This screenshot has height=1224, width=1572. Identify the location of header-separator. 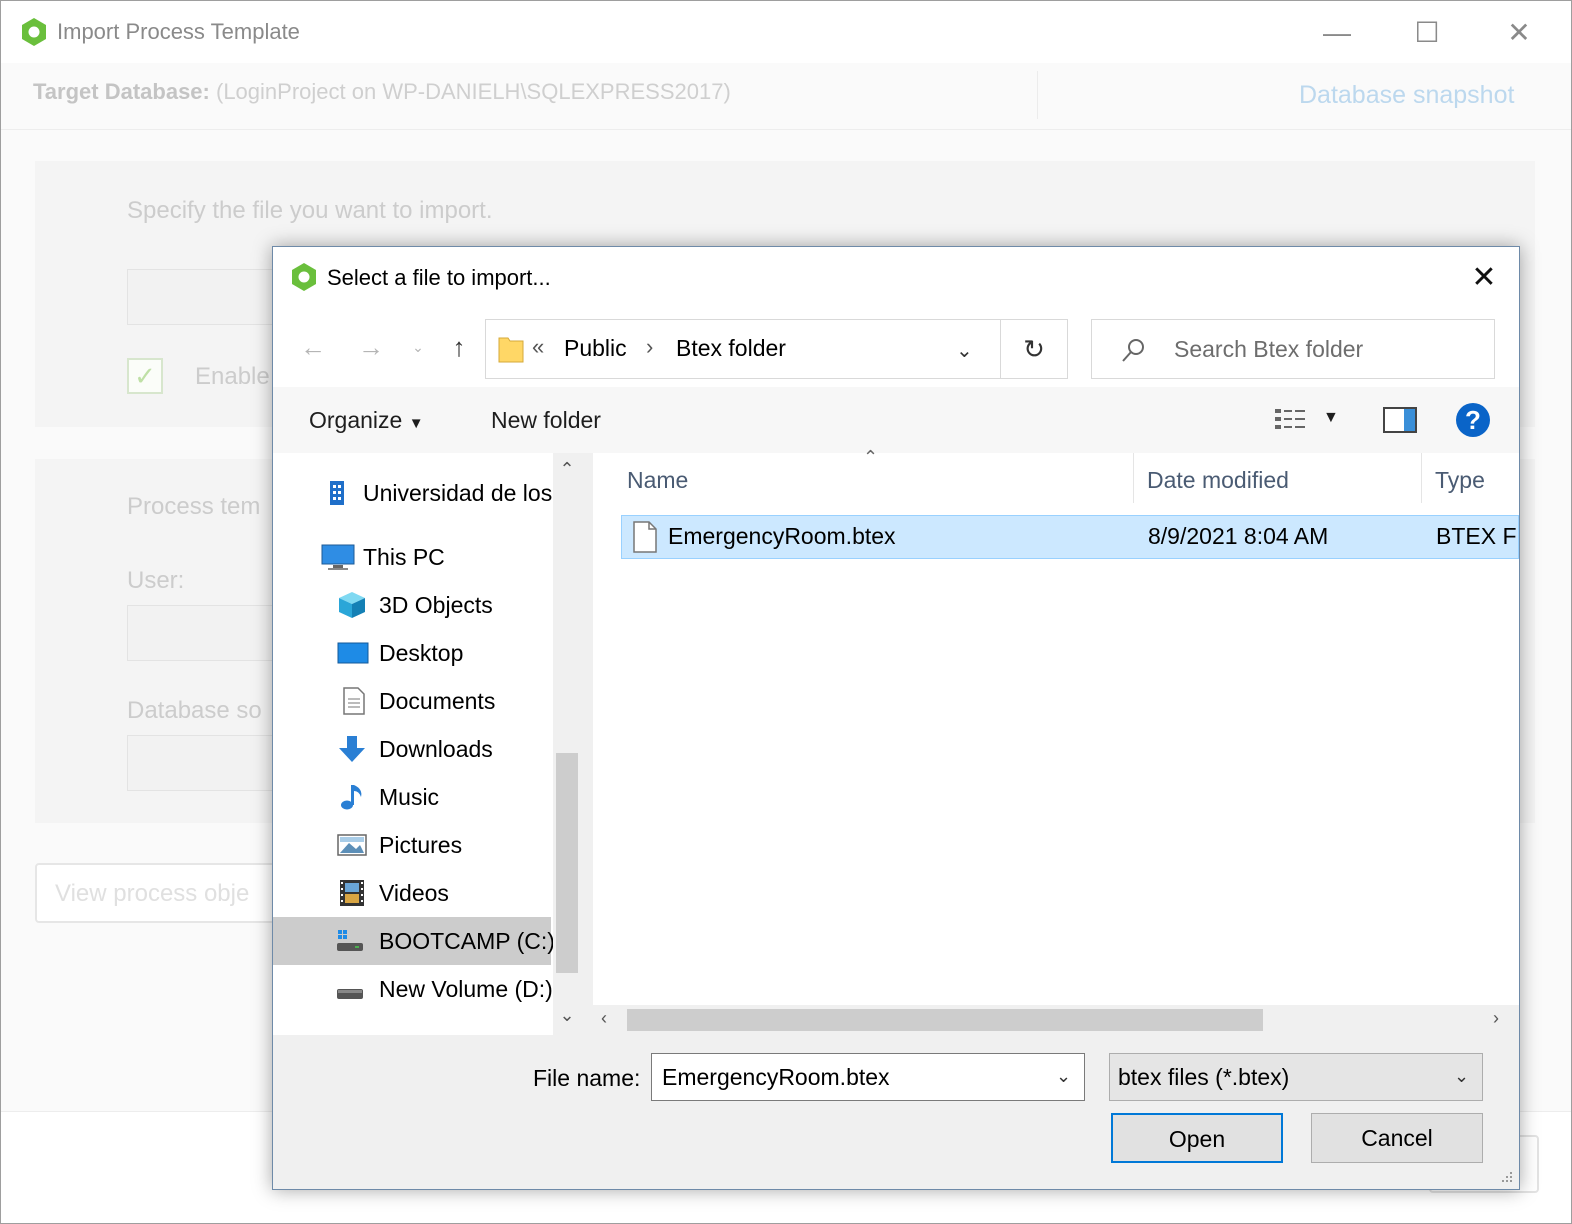
(786, 129).